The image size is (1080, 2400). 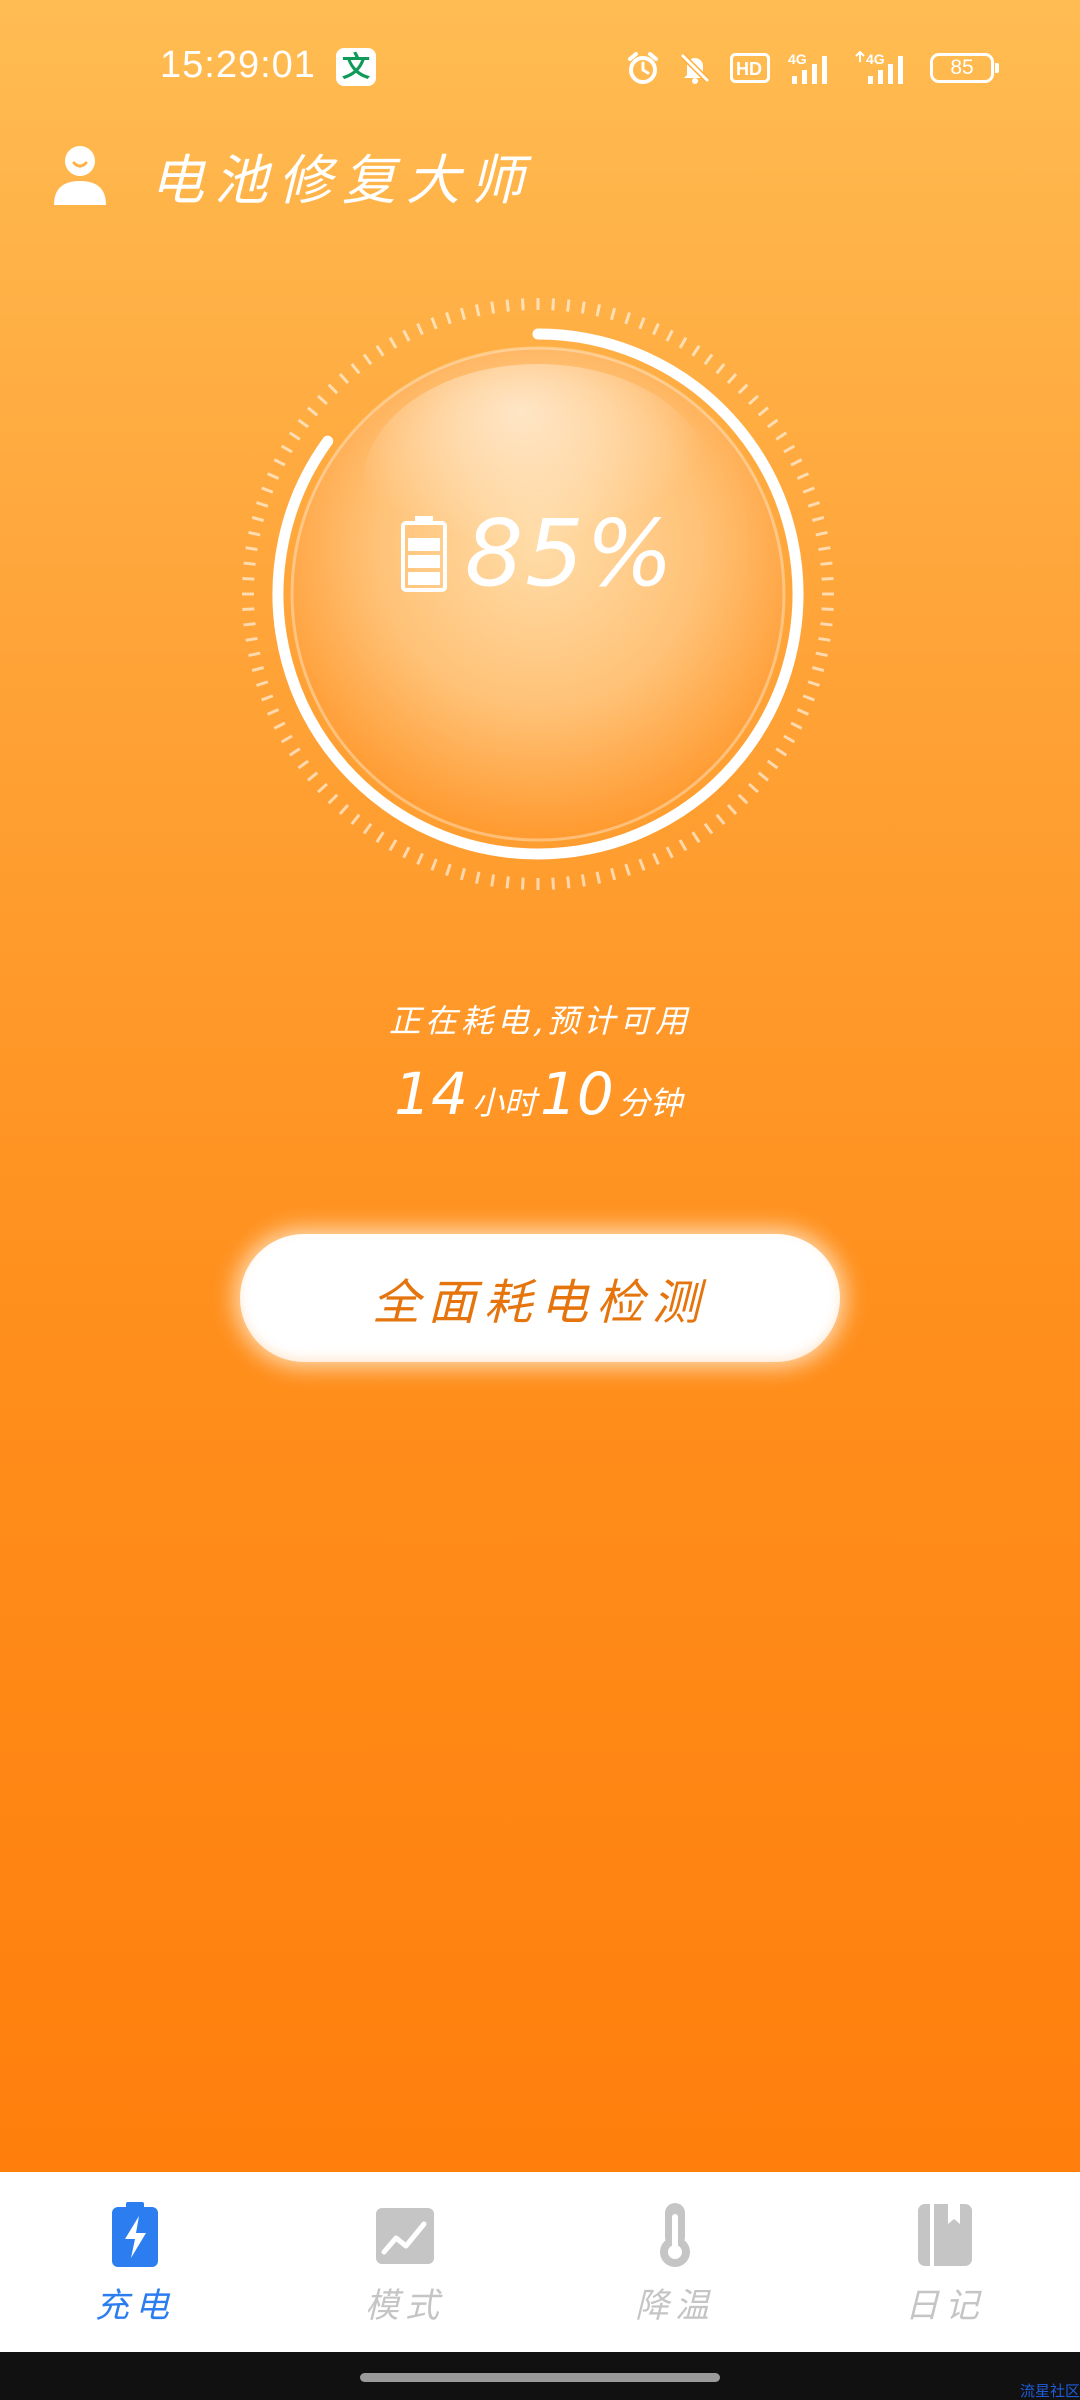 I want to click on estimate-time: 14 小时10 分钟, so click(x=540, y=1094).